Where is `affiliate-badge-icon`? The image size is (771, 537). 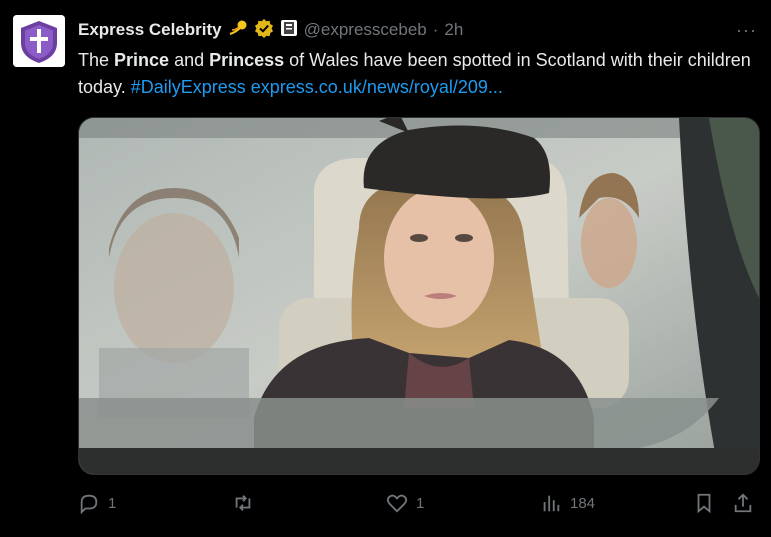
affiliate-badge-icon is located at coordinates (289, 30).